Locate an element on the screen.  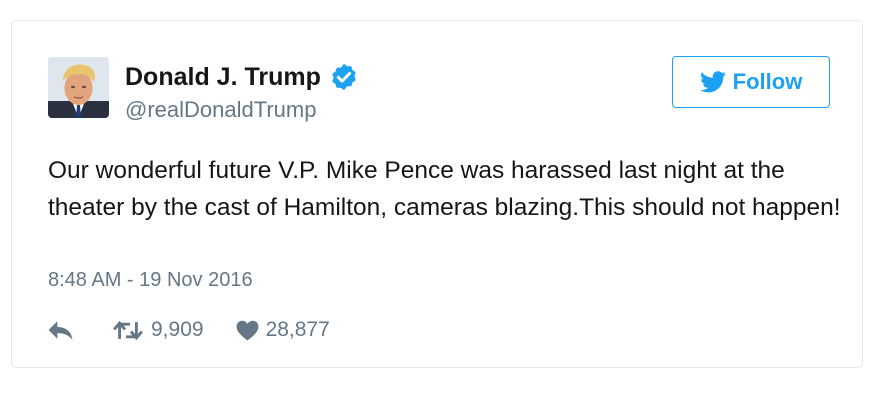
follow-button: Follow is located at coordinates (751, 82).